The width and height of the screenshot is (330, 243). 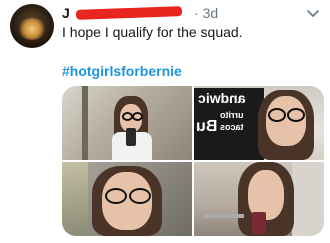 I want to click on photo-2: andwic urrito Bu tacos, so click(x=259, y=123).